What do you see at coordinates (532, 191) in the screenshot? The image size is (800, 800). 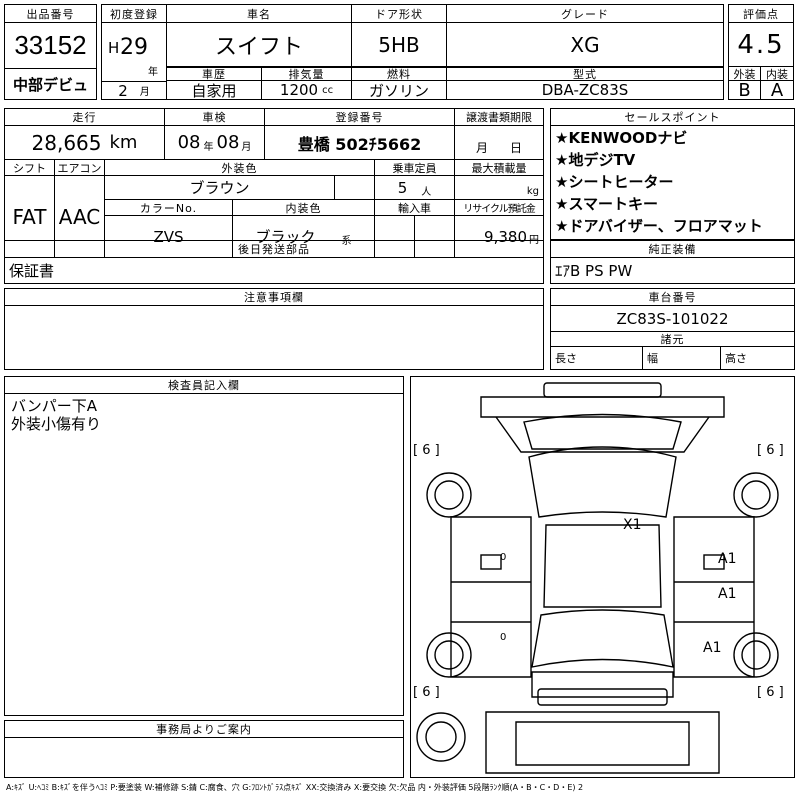 I see `load-unit: kg` at bounding box center [532, 191].